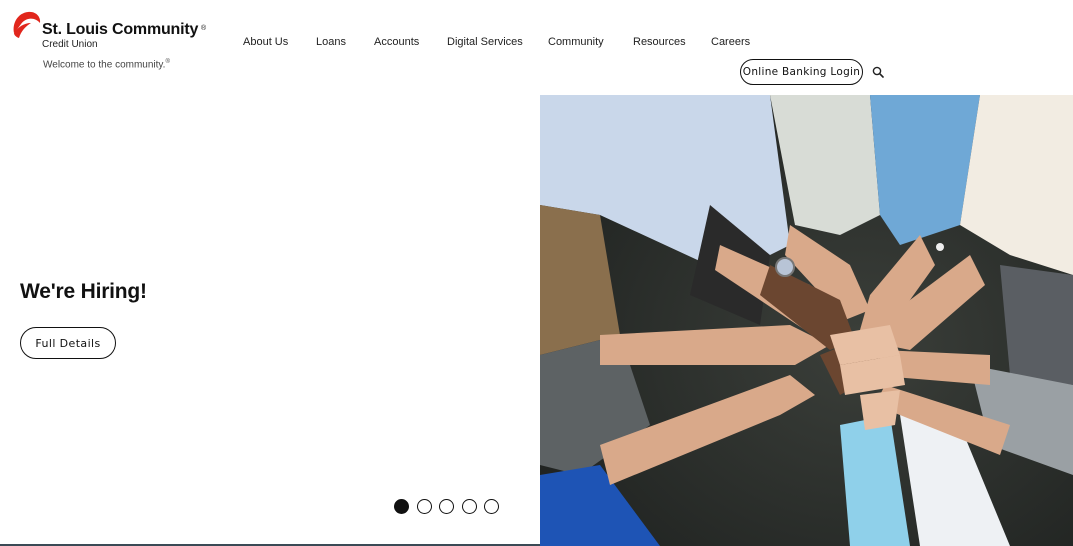 The image size is (1073, 546). I want to click on logo-mark-icon, so click(27, 24).